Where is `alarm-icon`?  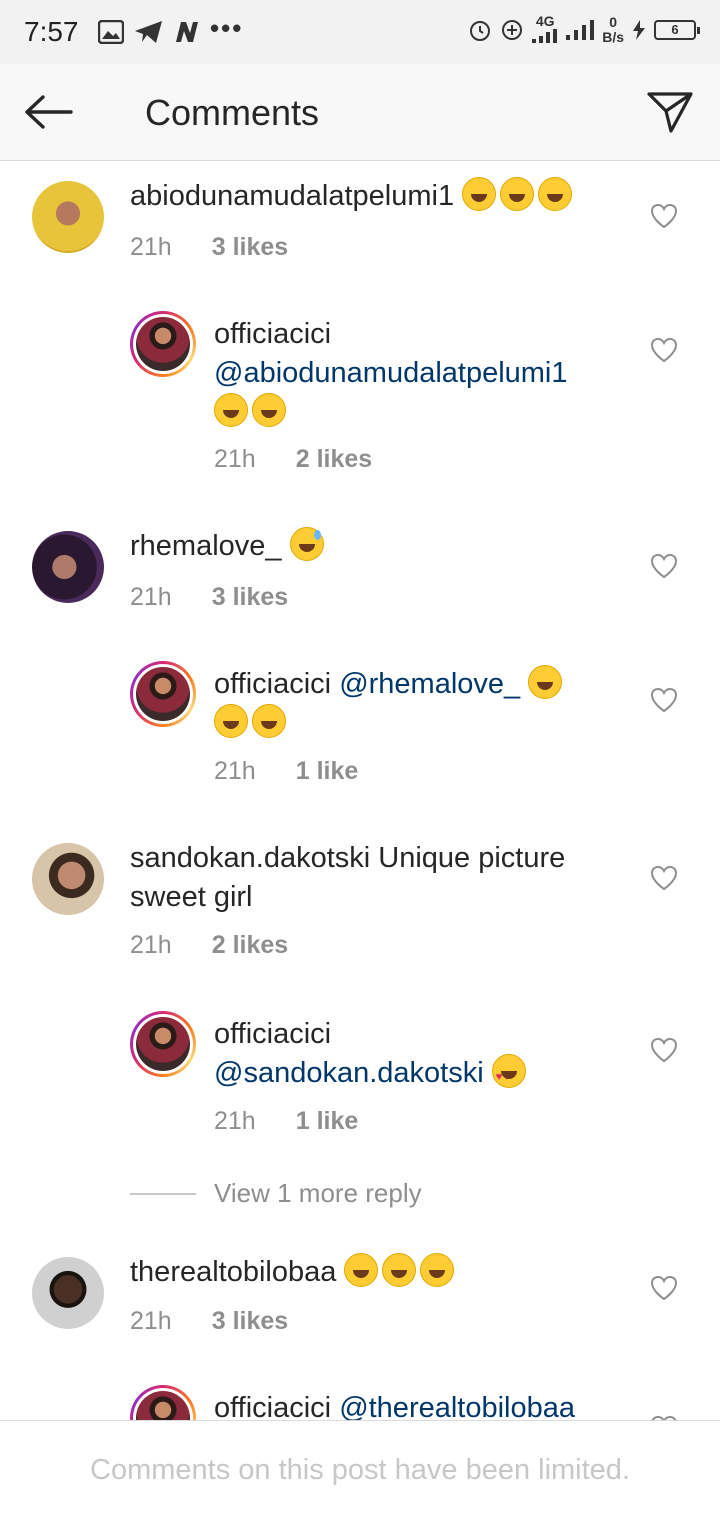
alarm-icon is located at coordinates (480, 31).